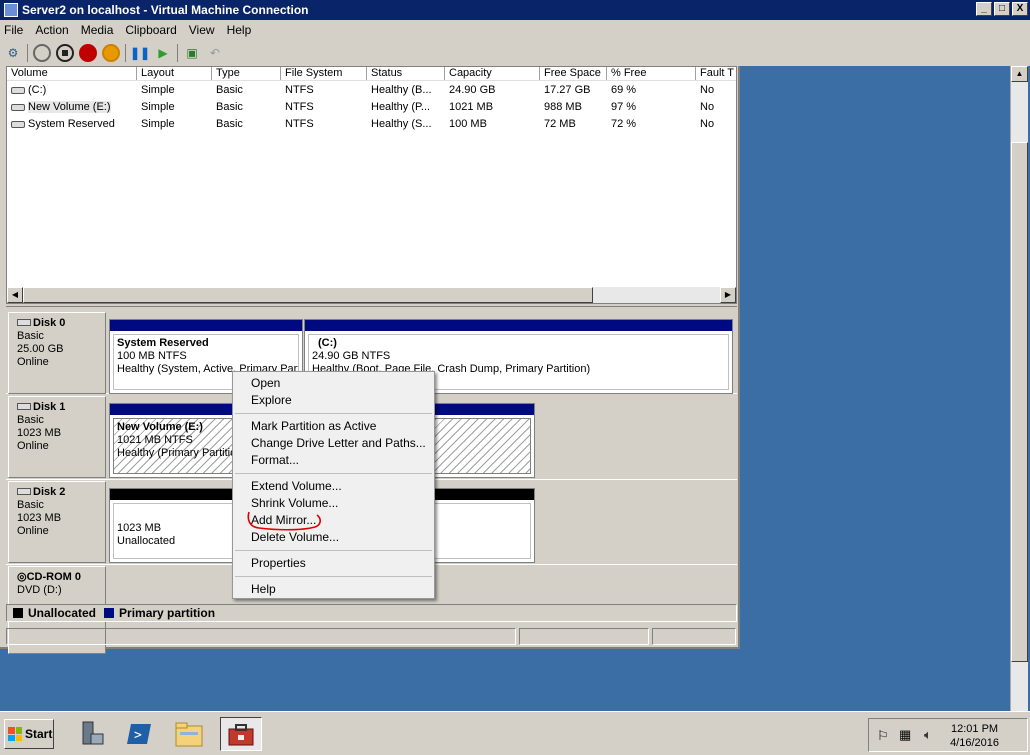 The height and width of the screenshot is (755, 1030). I want to click on server-manager-icon, so click(91, 734).